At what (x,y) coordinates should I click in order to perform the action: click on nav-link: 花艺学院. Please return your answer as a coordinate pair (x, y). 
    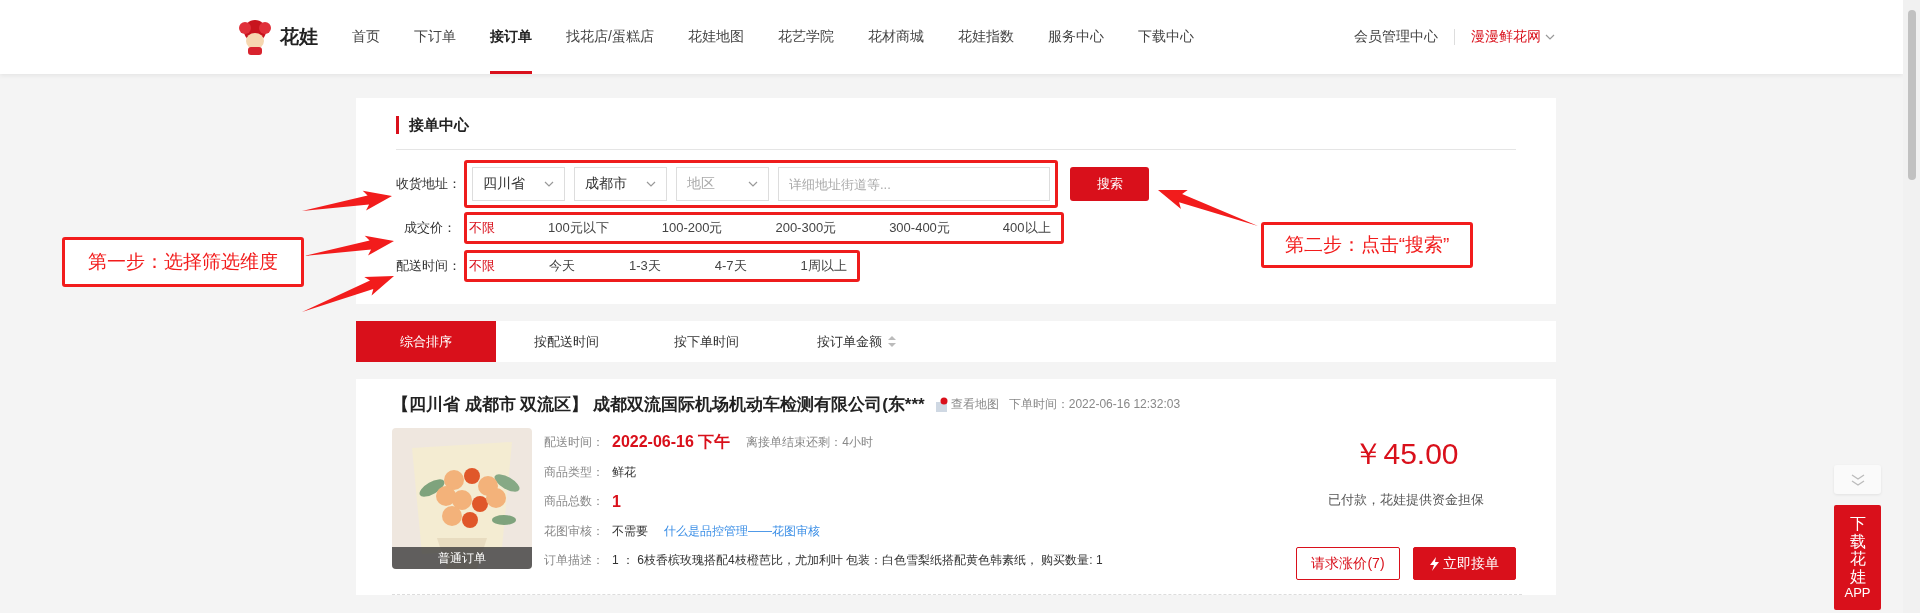
    Looking at the image, I should click on (805, 37).